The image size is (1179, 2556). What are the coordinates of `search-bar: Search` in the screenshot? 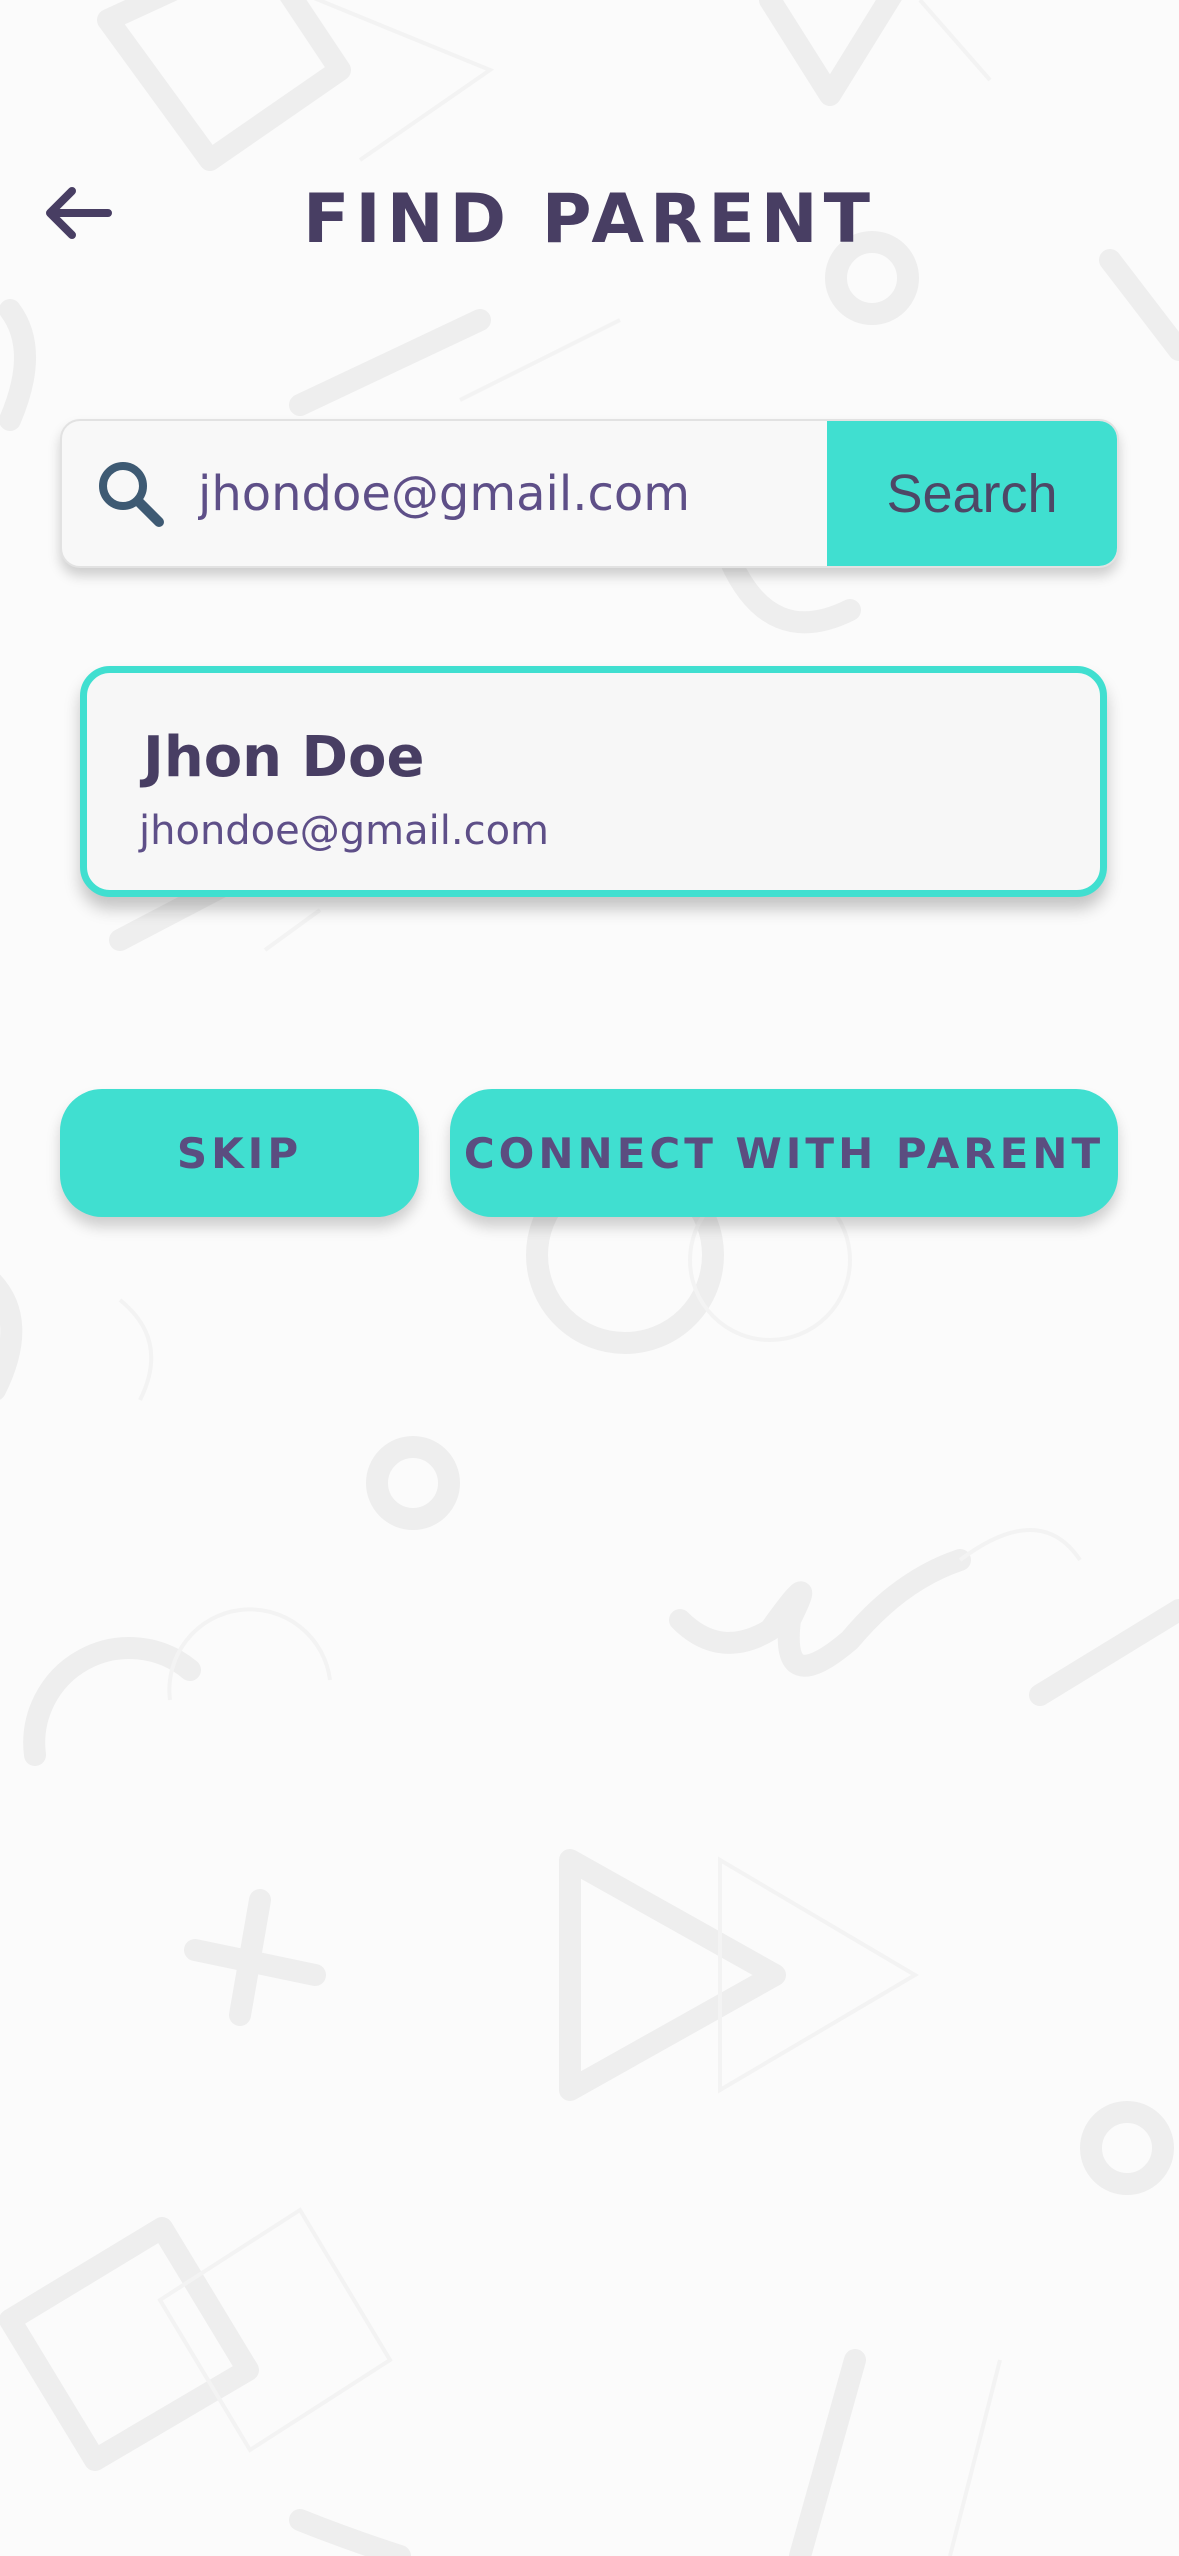 It's located at (589, 493).